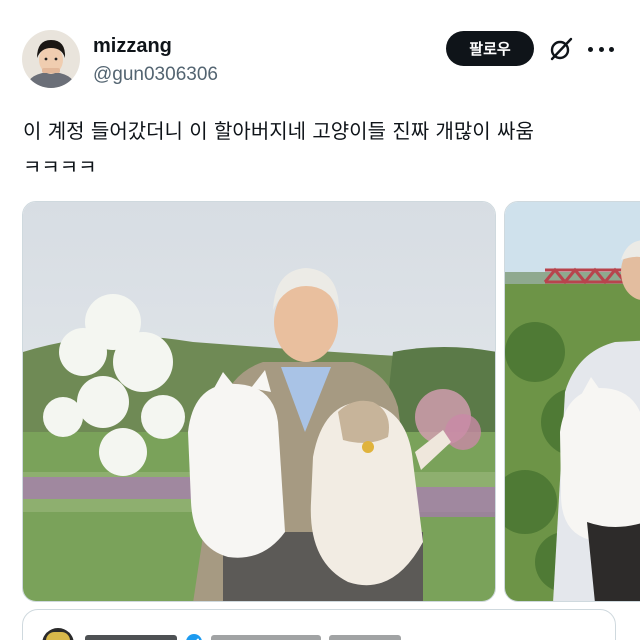  What do you see at coordinates (155, 61) in the screenshot?
I see `author-names: mizzang @gun0306306` at bounding box center [155, 61].